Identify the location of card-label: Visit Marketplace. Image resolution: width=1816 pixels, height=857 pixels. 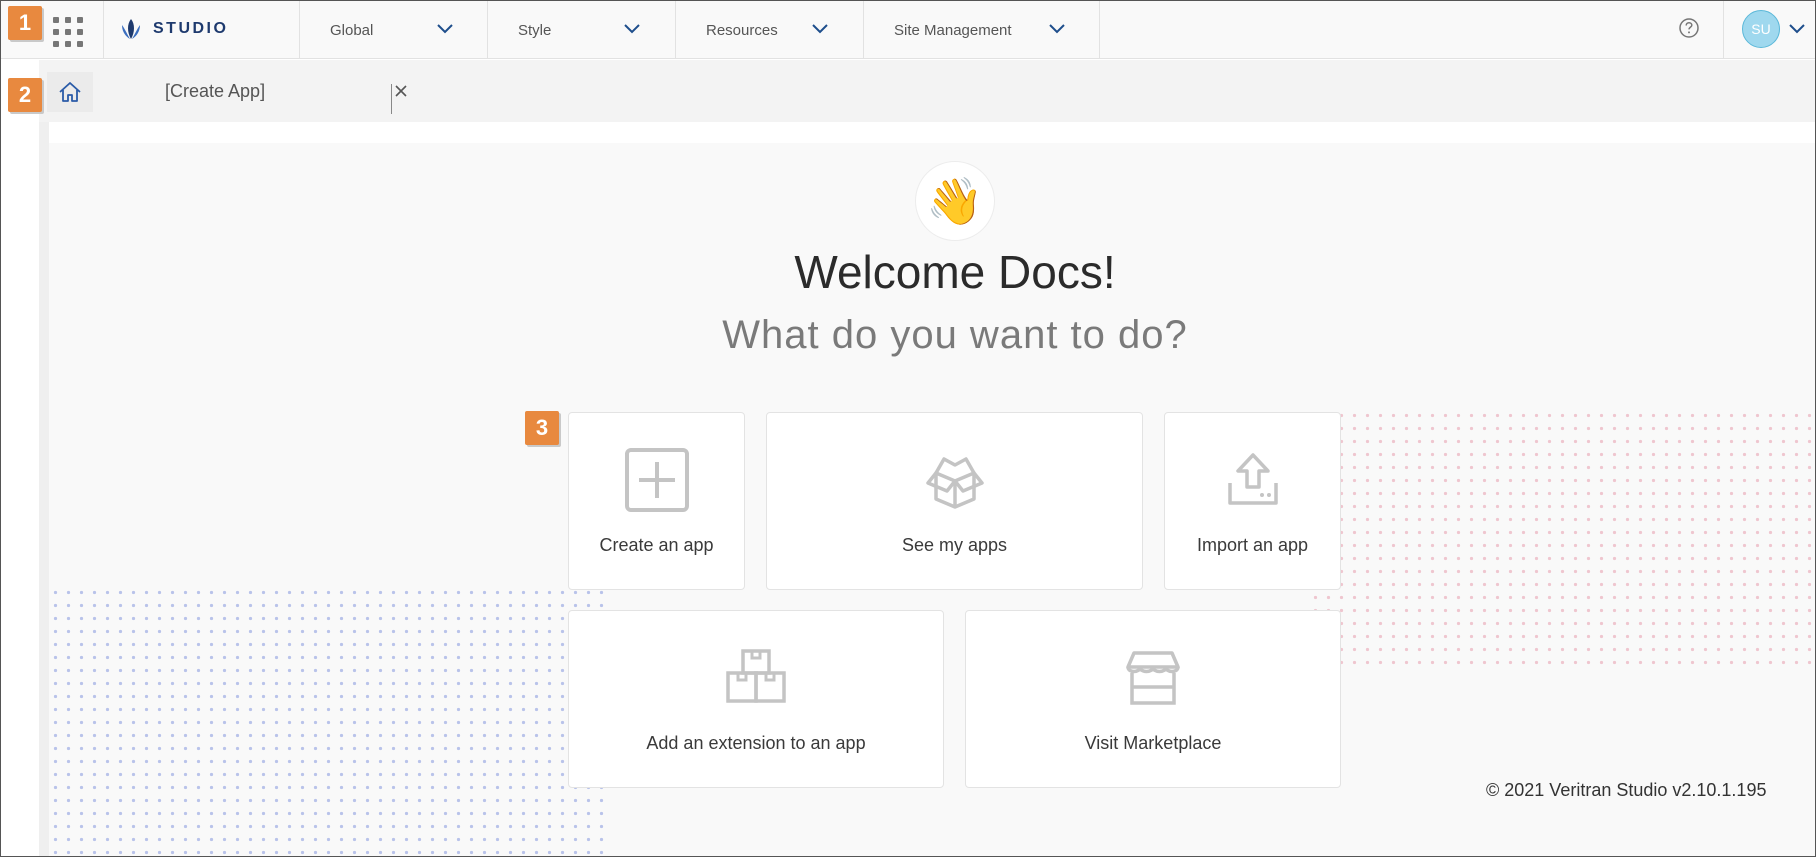
(1153, 743).